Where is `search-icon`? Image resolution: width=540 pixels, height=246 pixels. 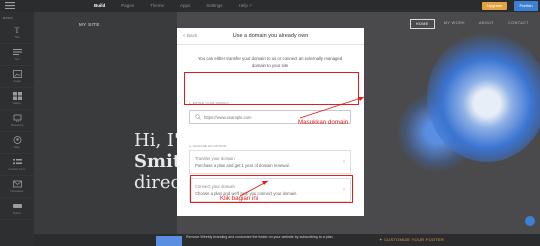 search-icon is located at coordinates (198, 117).